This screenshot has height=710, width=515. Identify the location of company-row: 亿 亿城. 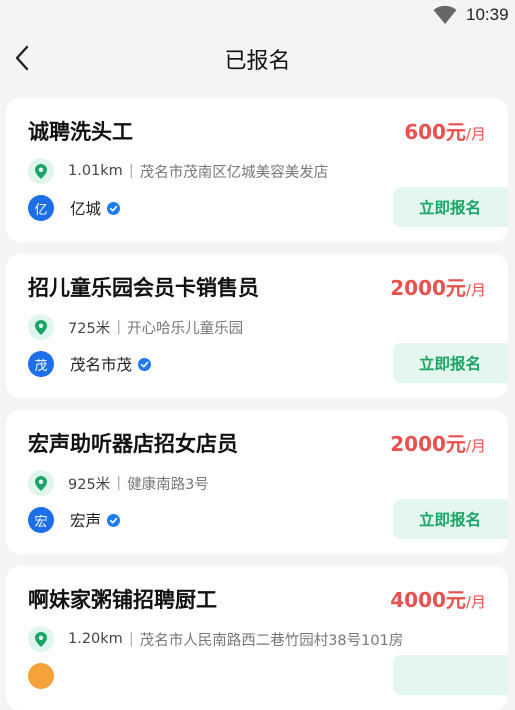
(74, 208).